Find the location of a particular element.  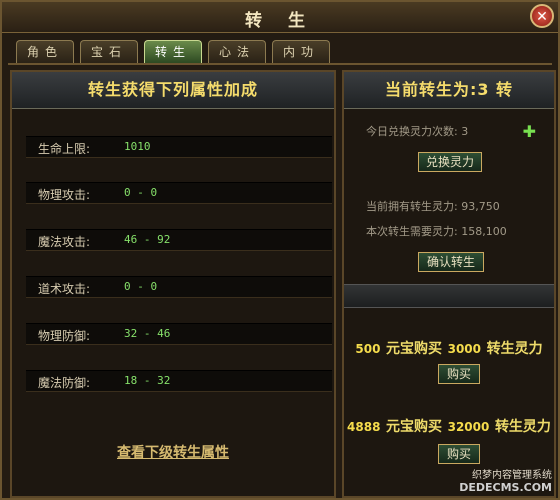

stat-value: 32 - 46 is located at coordinates (147, 333).